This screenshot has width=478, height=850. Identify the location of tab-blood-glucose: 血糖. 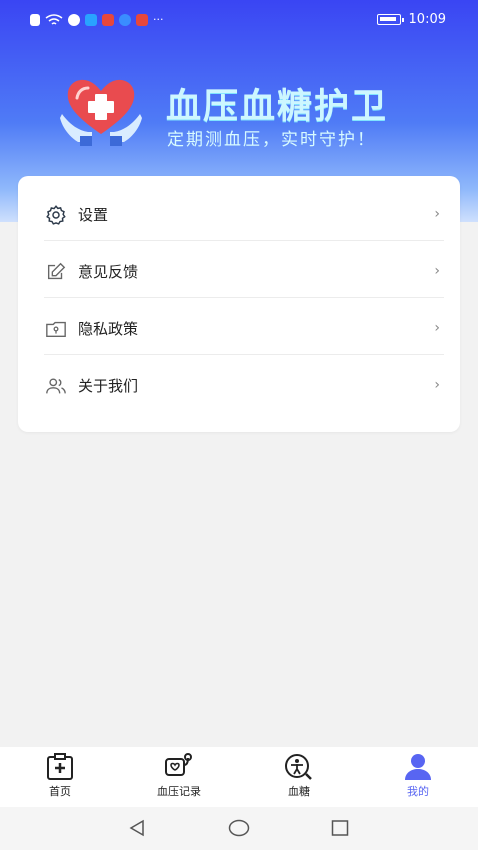
(299, 776).